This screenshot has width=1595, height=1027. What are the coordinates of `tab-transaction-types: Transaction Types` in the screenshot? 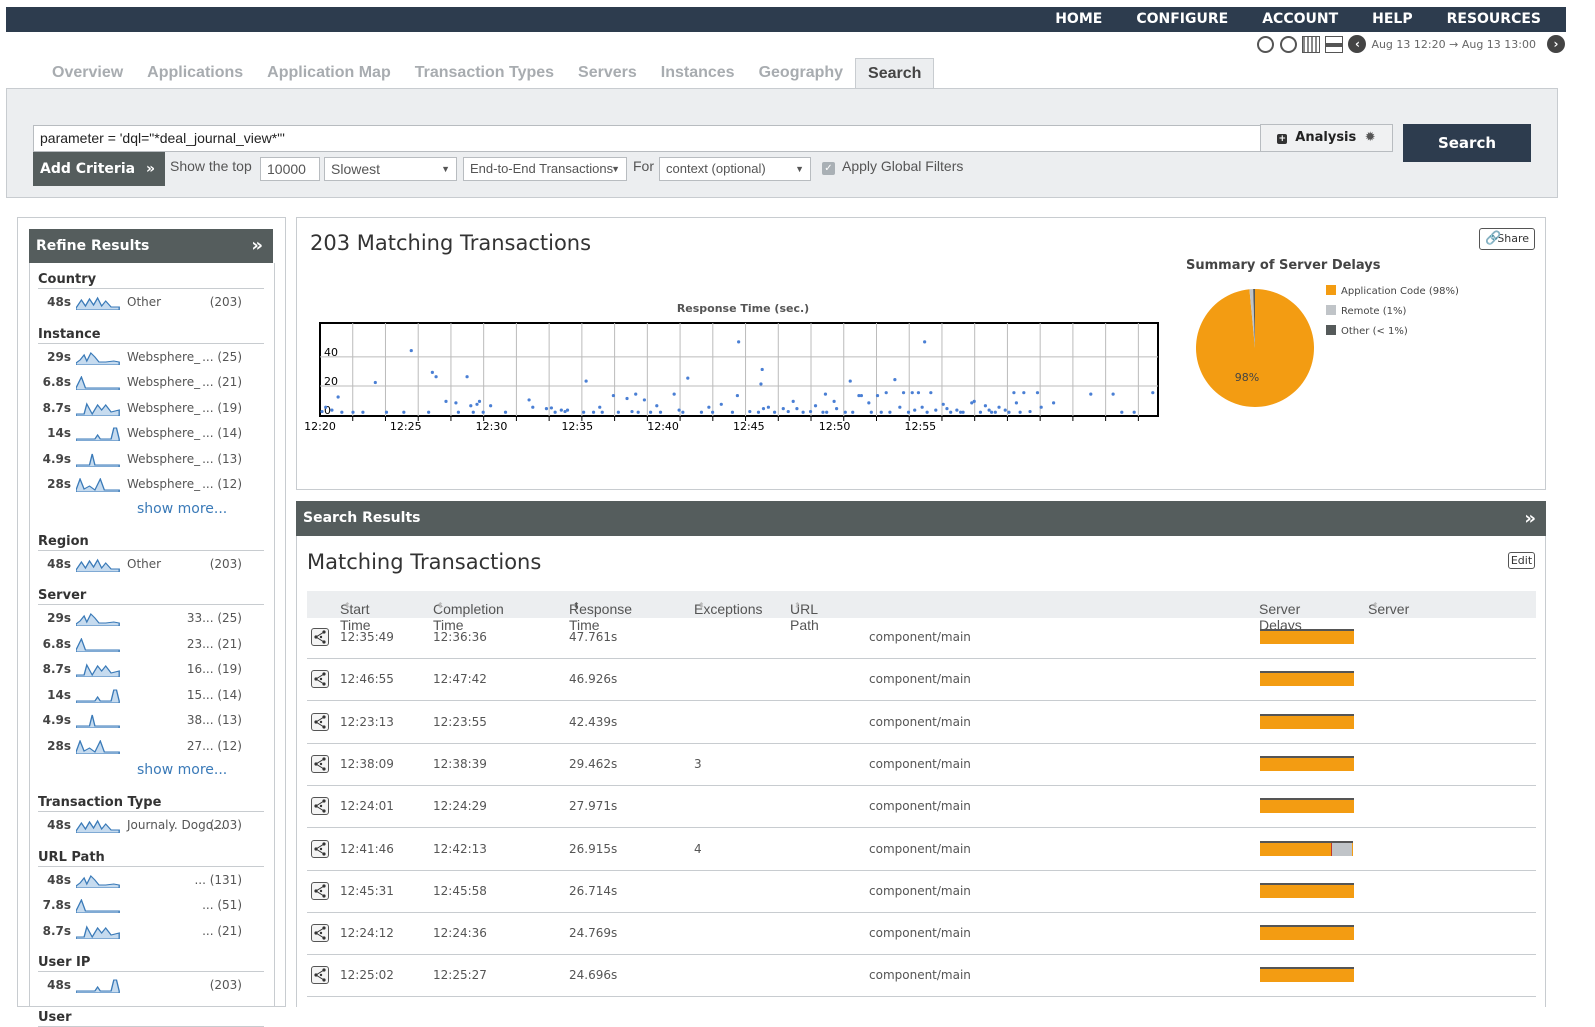 It's located at (484, 73).